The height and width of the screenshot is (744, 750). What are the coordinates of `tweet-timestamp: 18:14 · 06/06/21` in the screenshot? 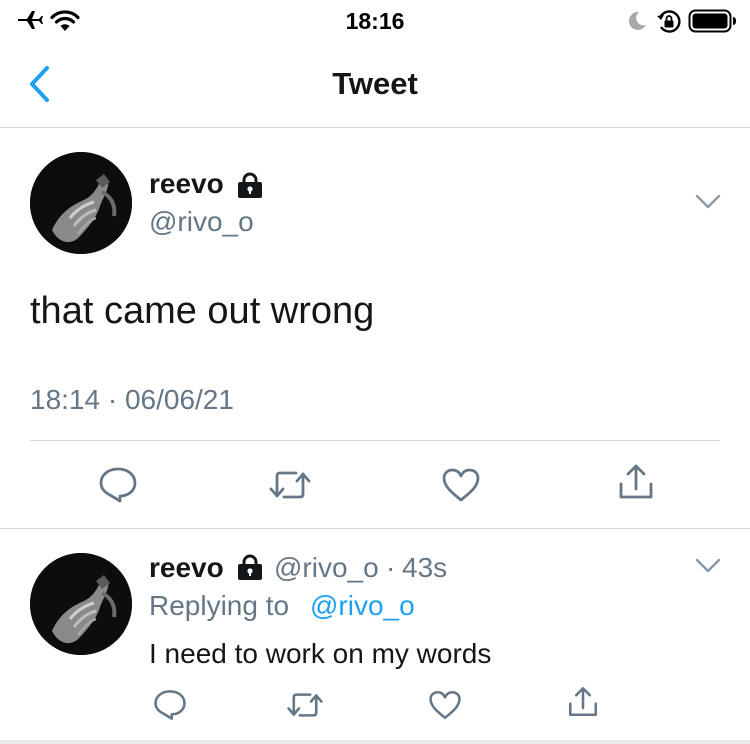 It's located at (132, 400).